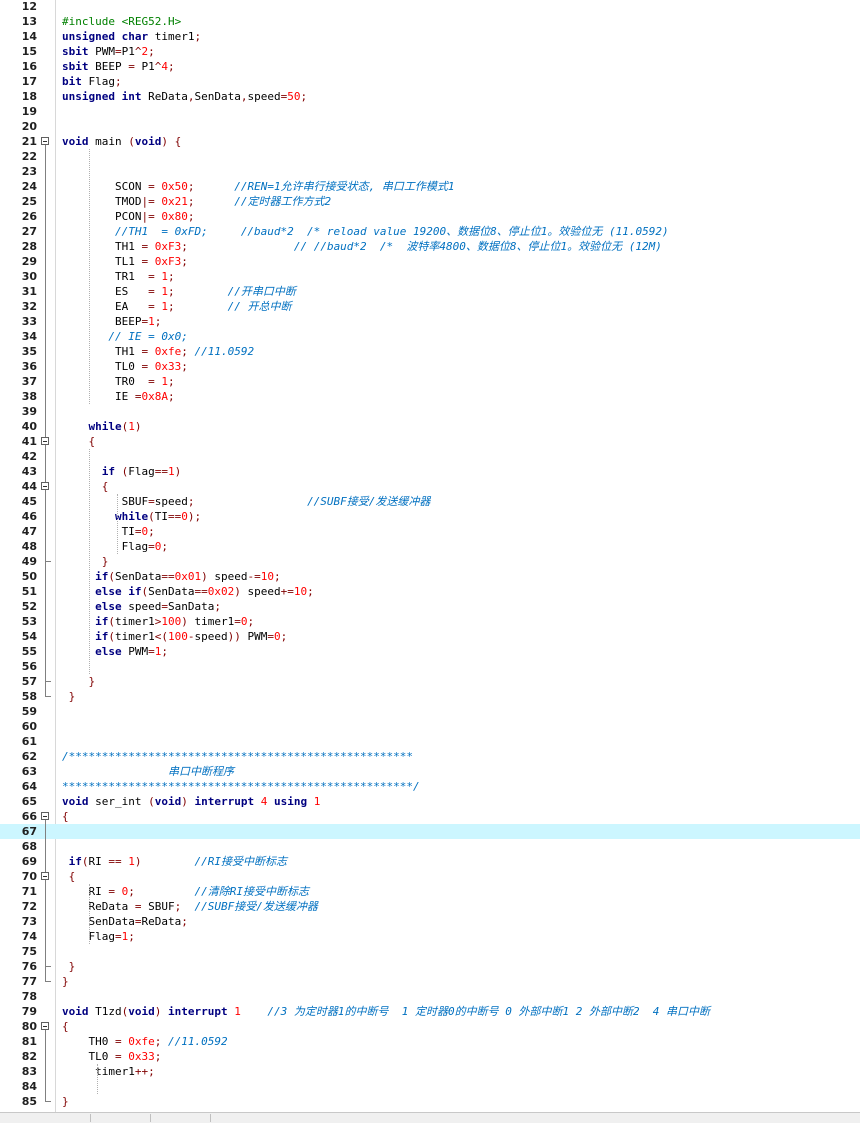 Image resolution: width=860 pixels, height=1123 pixels. I want to click on code-line: 55 else PWM=1;, so click(430, 651).